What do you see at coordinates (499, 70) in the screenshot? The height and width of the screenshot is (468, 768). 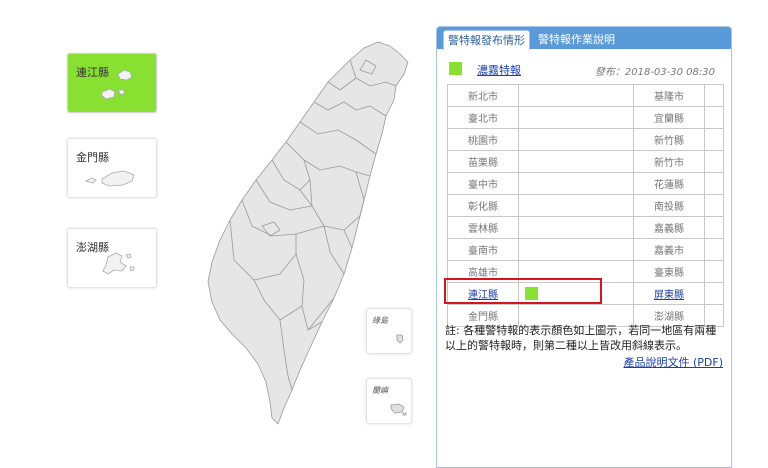 I see `legend-fog-warning-link: 濃霧特報` at bounding box center [499, 70].